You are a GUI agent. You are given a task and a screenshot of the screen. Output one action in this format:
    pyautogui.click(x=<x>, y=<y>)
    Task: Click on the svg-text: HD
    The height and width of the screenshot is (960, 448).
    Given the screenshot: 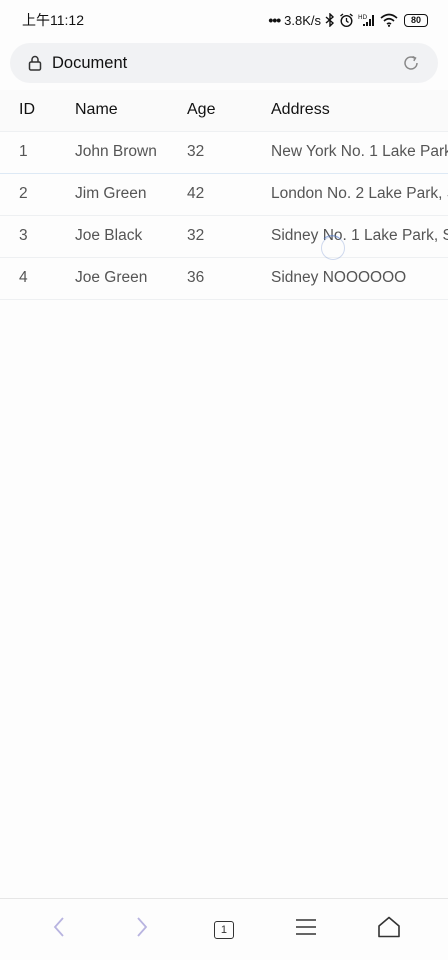 What is the action you would take?
    pyautogui.click(x=363, y=17)
    